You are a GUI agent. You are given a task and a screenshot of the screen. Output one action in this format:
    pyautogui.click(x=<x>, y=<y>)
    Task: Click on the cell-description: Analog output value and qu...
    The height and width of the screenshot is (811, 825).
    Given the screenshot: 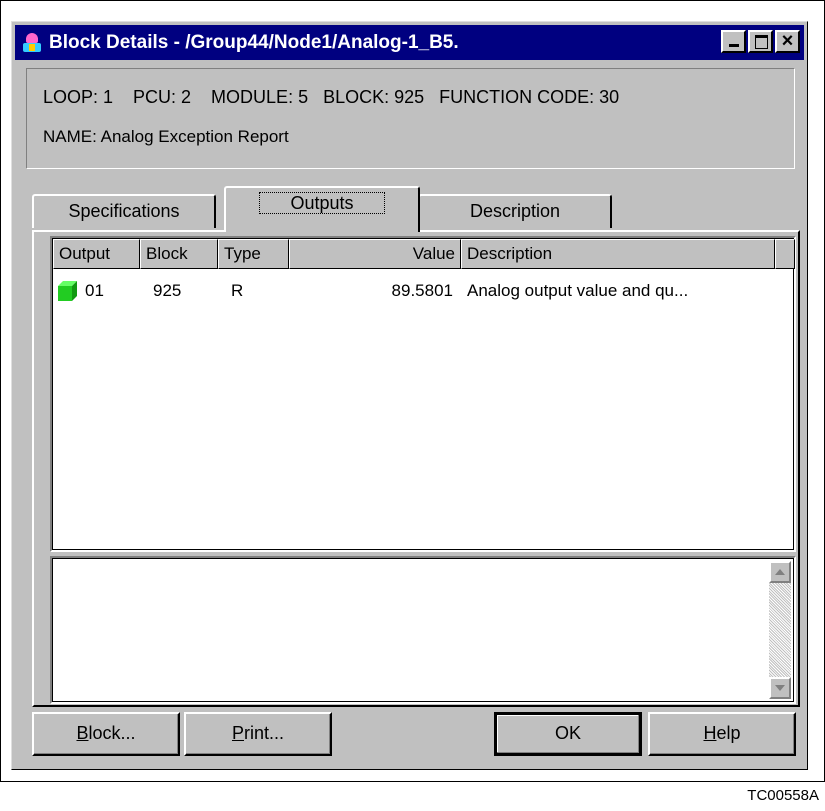 What is the action you would take?
    pyautogui.click(x=578, y=290)
    